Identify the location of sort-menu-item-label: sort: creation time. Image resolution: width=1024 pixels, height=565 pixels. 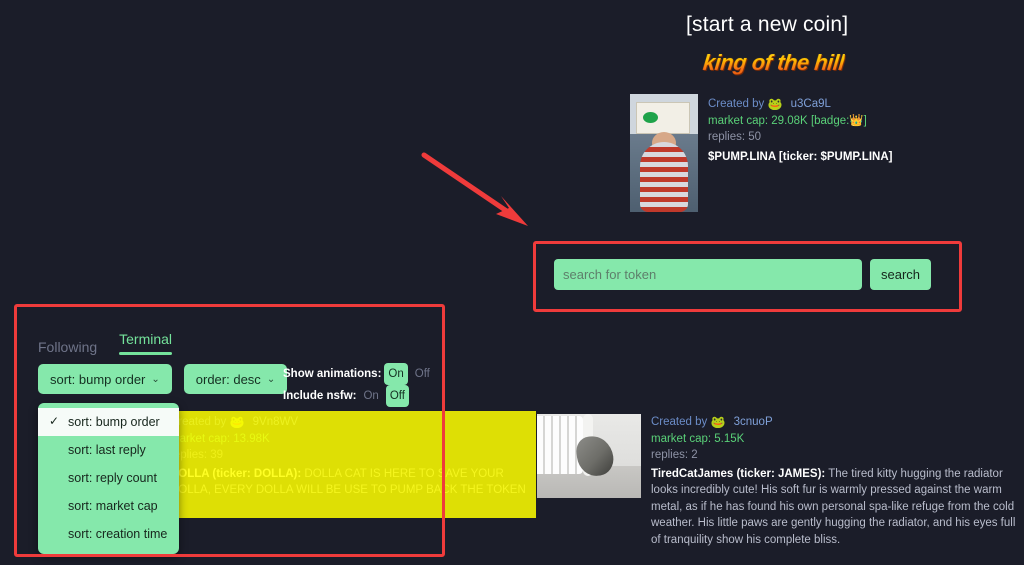
(118, 534).